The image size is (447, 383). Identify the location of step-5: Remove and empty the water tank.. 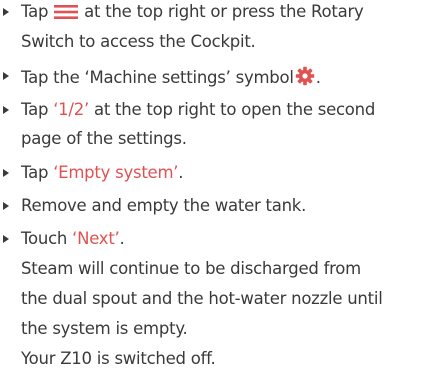
(153, 206).